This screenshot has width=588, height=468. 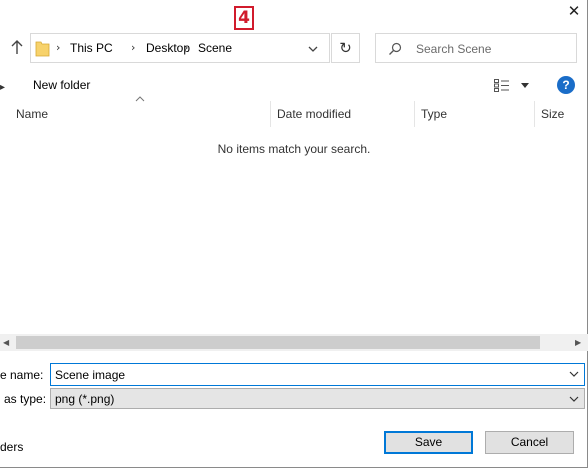 I want to click on scroll-left-icon: ◀, so click(x=6, y=342).